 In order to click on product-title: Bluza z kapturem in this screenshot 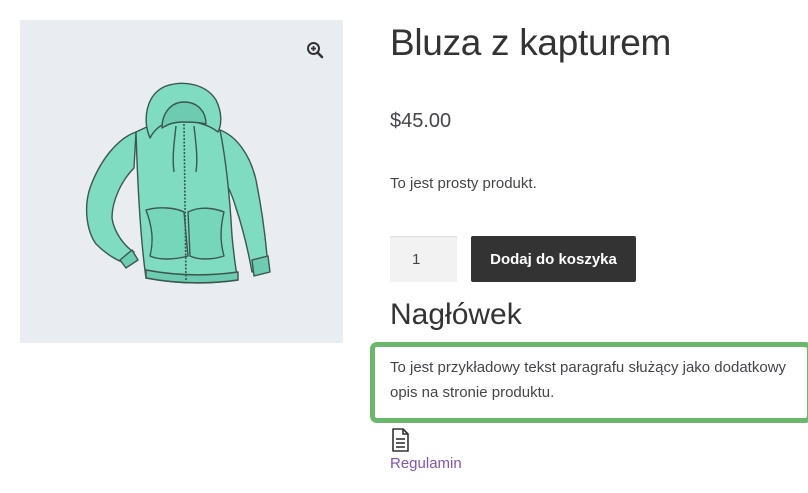, I will do `click(531, 42)`.